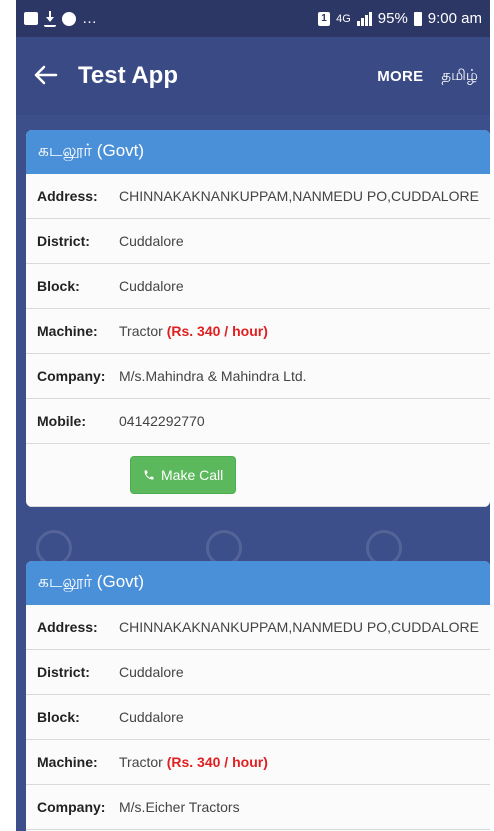 The height and width of the screenshot is (831, 494). Describe the element at coordinates (192, 475) in the screenshot. I see `make-call-label: Make Call` at that location.